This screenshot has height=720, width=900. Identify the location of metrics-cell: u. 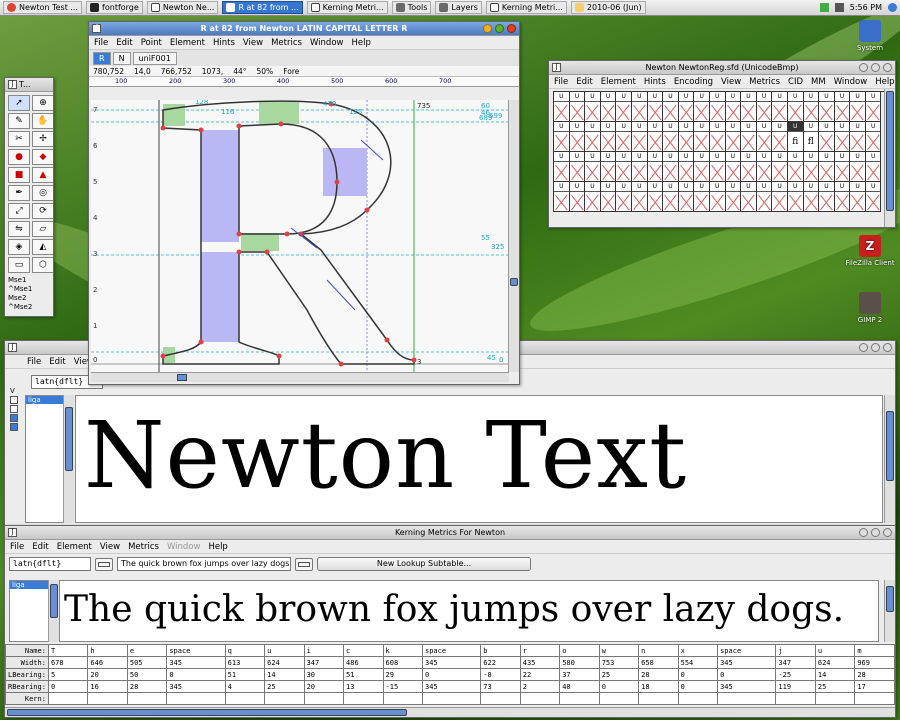
(284, 650).